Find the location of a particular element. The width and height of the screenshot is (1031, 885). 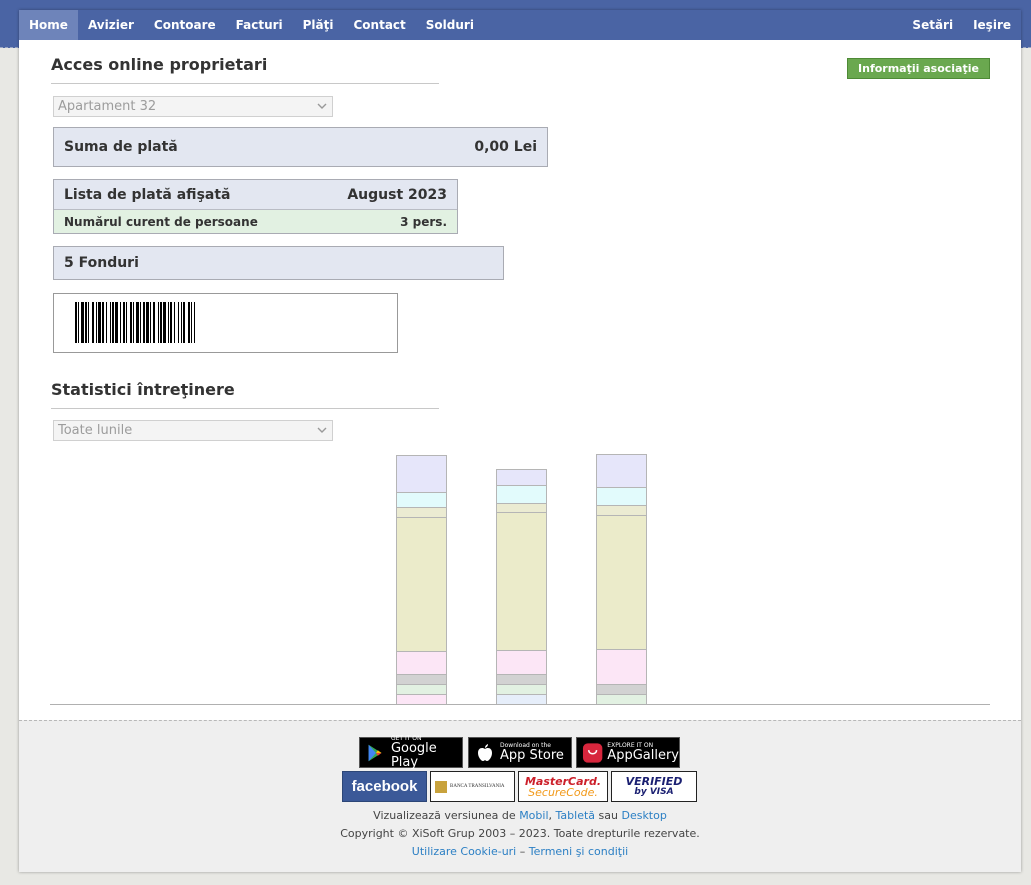

mastercard-badge: MasterCard. SecureCode. is located at coordinates (563, 786).